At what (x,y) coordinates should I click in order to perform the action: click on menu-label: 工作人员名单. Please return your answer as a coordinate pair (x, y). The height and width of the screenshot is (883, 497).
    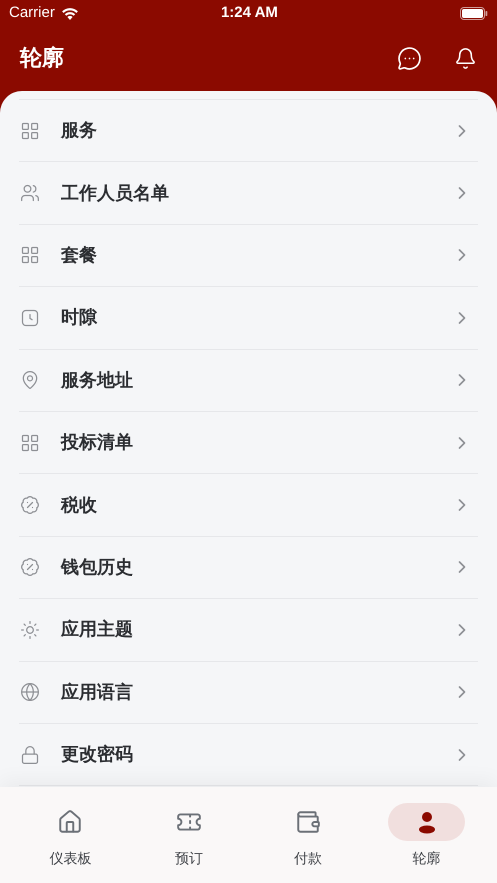
    Looking at the image, I should click on (115, 194).